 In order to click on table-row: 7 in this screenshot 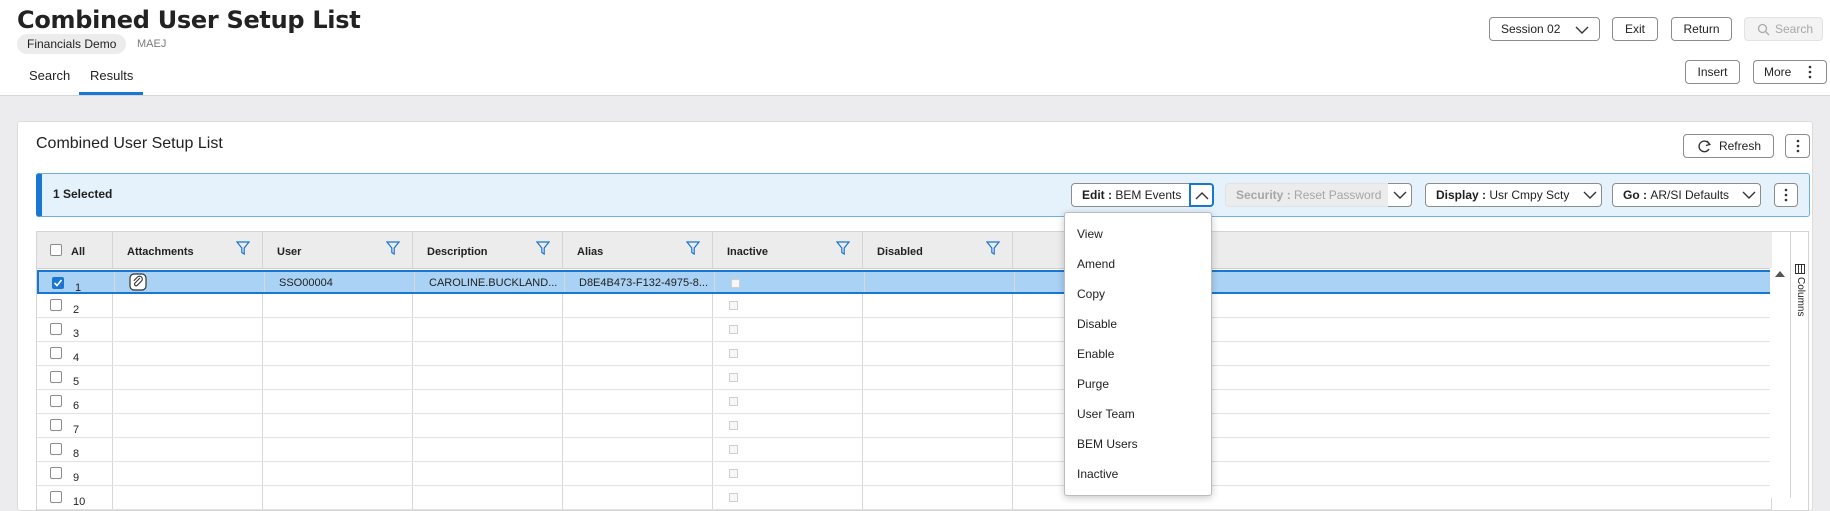, I will do `click(904, 426)`.